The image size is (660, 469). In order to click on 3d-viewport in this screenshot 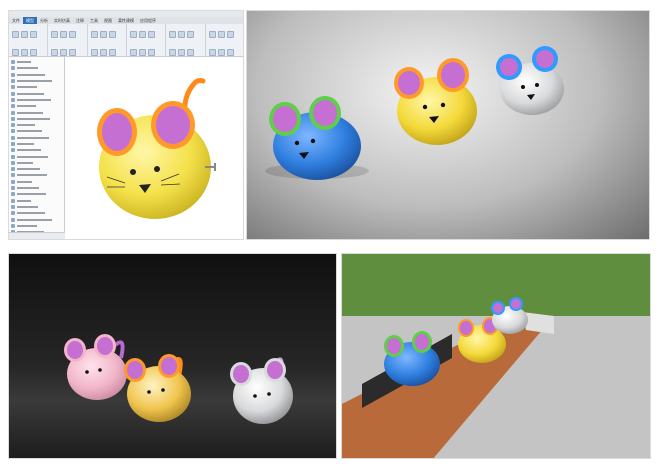, I will do `click(154, 148)`.